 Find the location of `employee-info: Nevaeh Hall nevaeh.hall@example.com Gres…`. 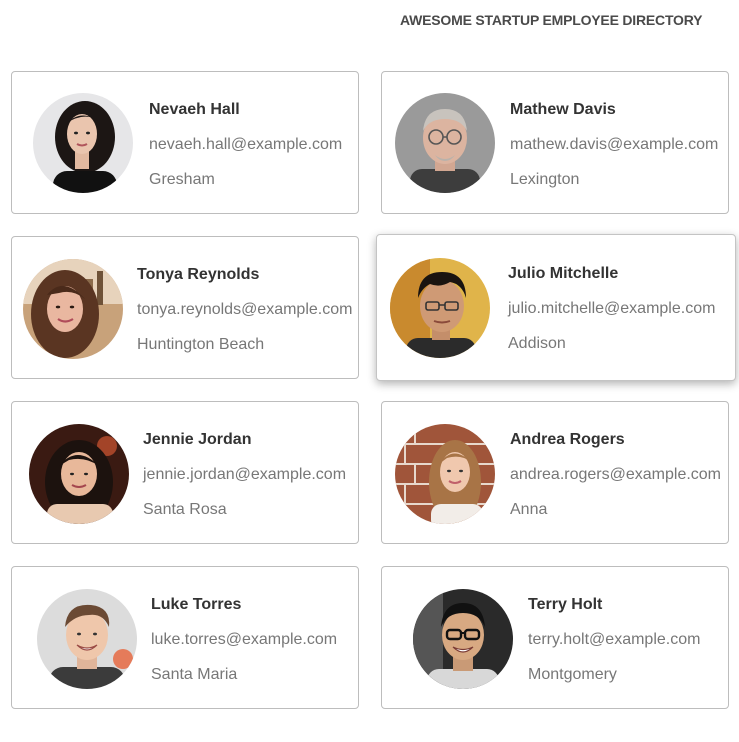

employee-info: Nevaeh Hall nevaeh.hall@example.com Gres… is located at coordinates (245, 145).